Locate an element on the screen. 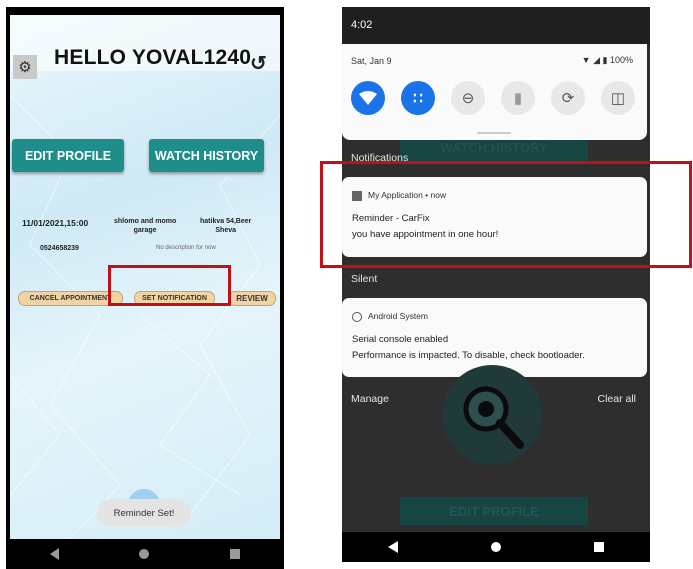 This screenshot has width=693, height=569. status-time: 4:02 is located at coordinates (362, 25).